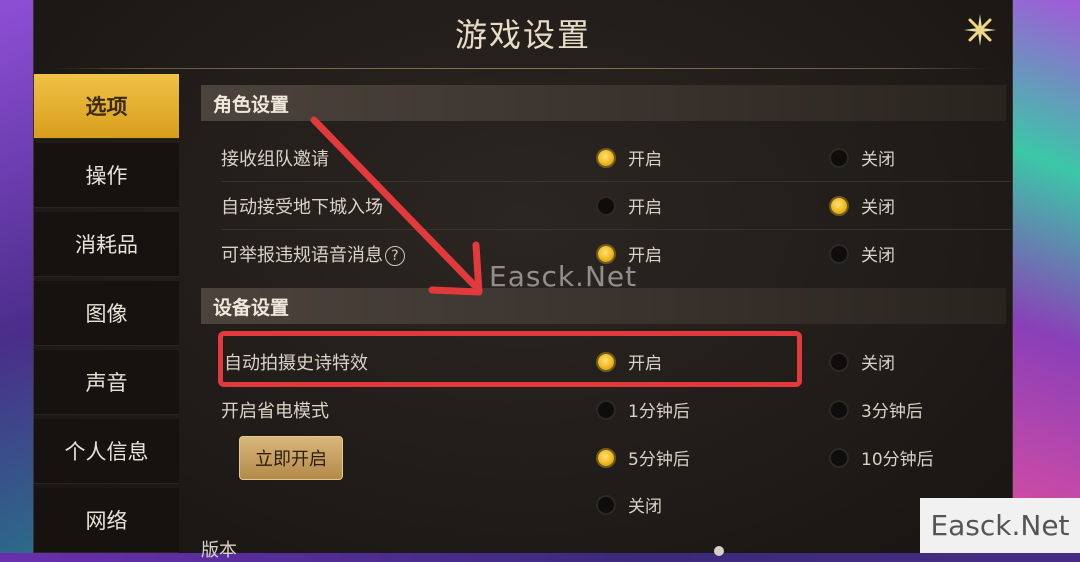  I want to click on radio-label: 10分钟后, so click(897, 460).